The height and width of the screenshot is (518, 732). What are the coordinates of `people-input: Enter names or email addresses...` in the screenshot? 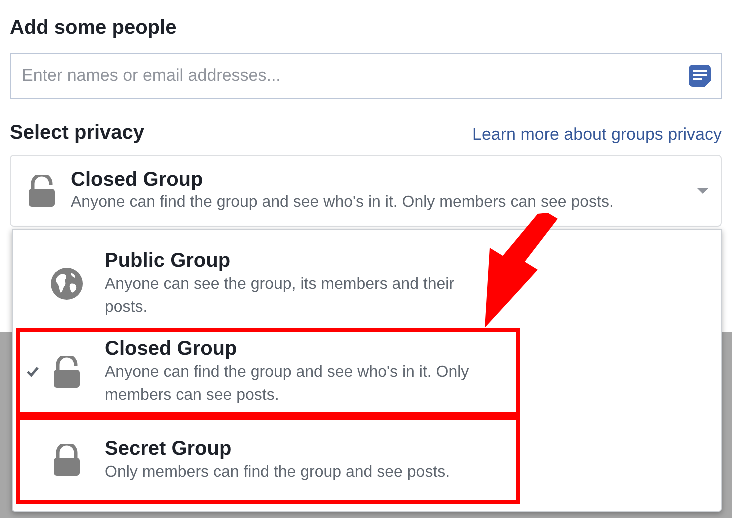 It's located at (366, 76).